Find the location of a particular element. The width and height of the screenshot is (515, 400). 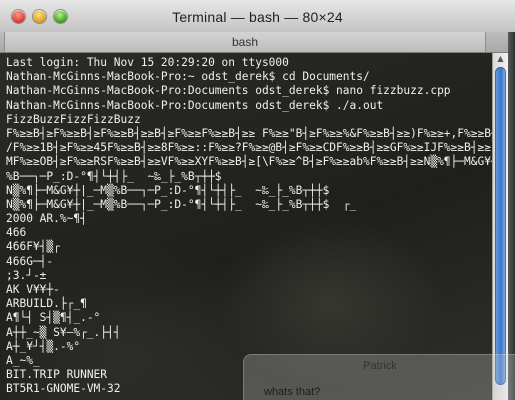

terminal-line: %B──┐─P_:D-°¶┤└┼┤├_ ~‰_├_%B┬┼┼$ is located at coordinates (114, 176).